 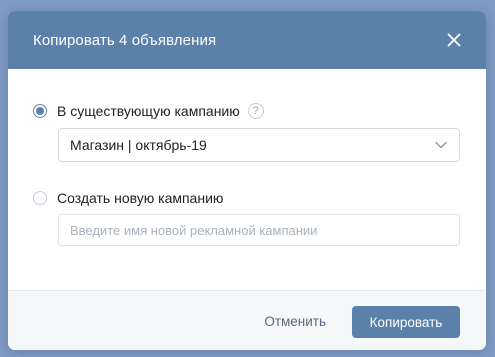 I want to click on chevron-down-icon, so click(x=441, y=145).